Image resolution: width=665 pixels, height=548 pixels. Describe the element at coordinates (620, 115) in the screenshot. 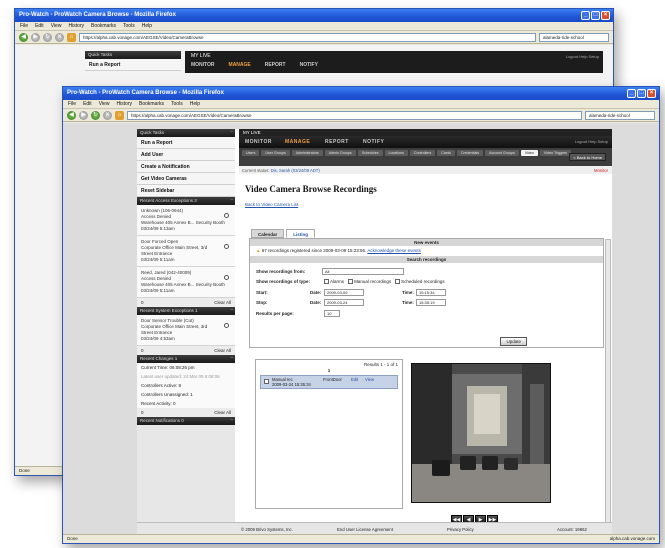

I see `search-input: alameda-ride-school` at that location.